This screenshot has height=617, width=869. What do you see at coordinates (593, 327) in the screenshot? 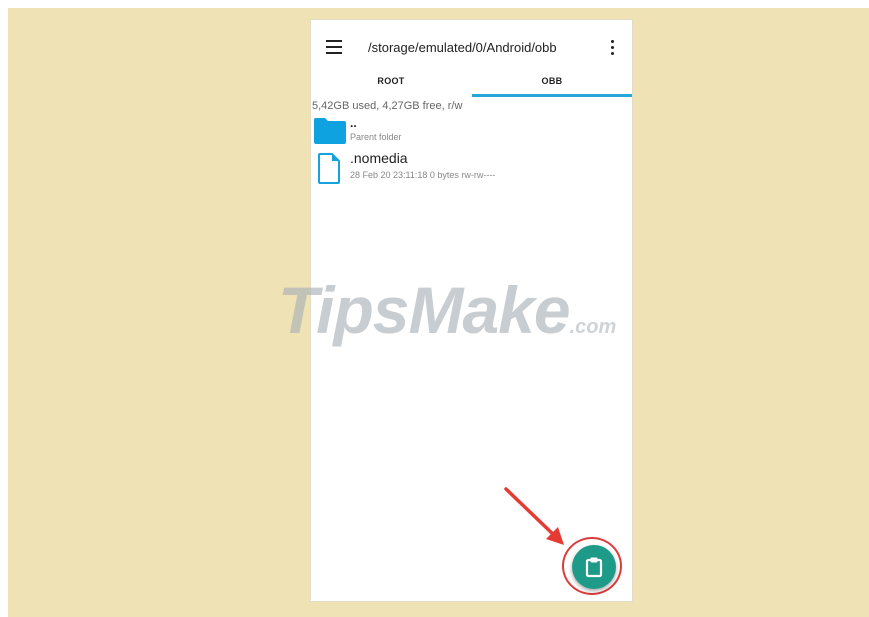
I see `watermark-suffix: .com` at bounding box center [593, 327].